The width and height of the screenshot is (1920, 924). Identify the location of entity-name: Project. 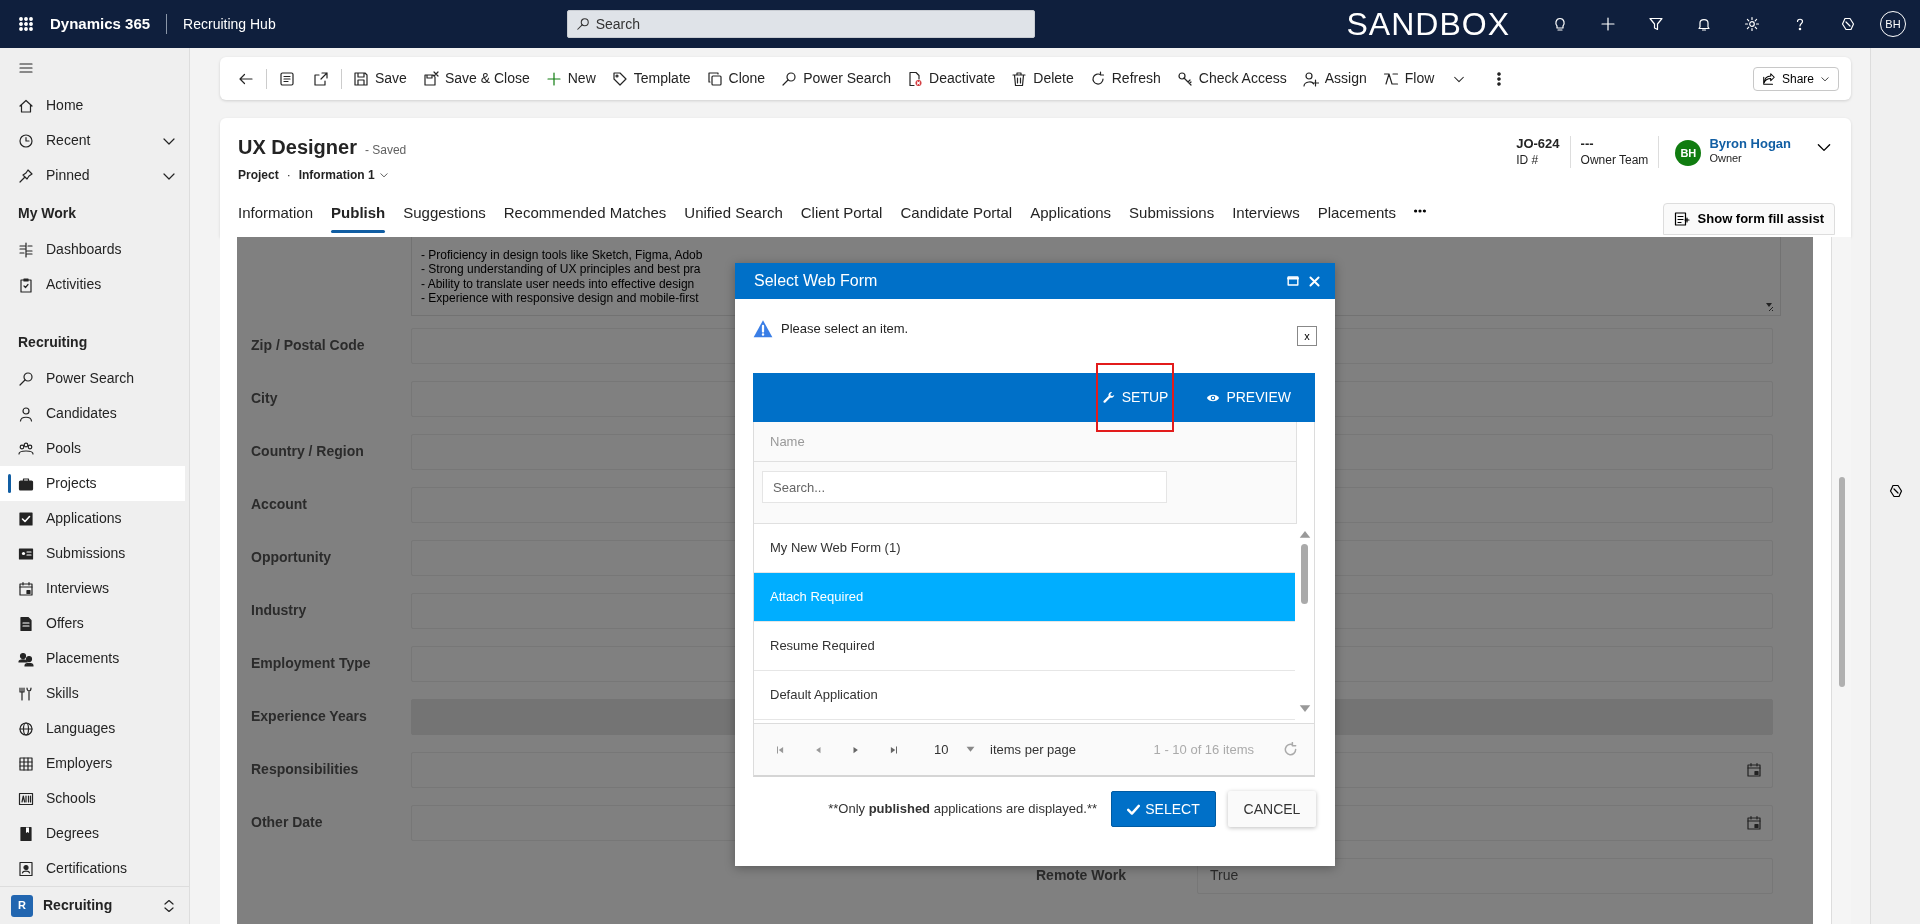
(258, 175).